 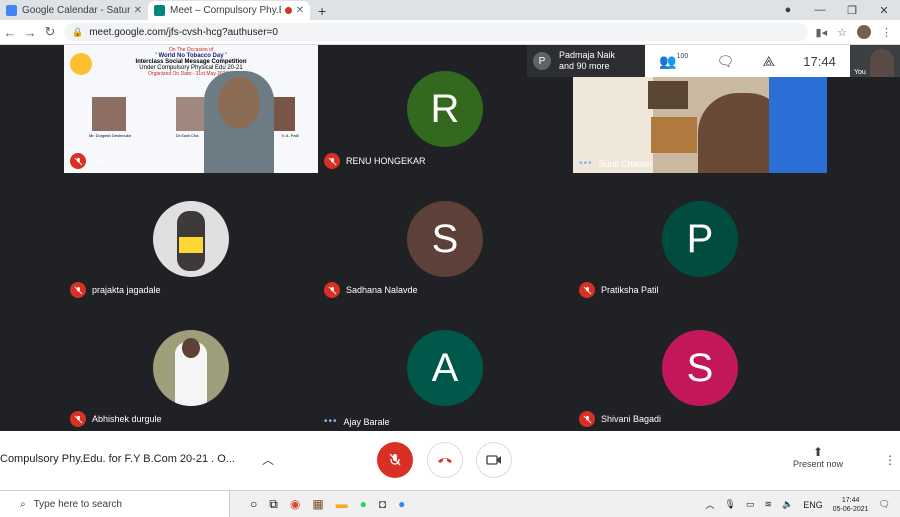 I want to click on present-screen-icon: ⬆, so click(x=818, y=452).